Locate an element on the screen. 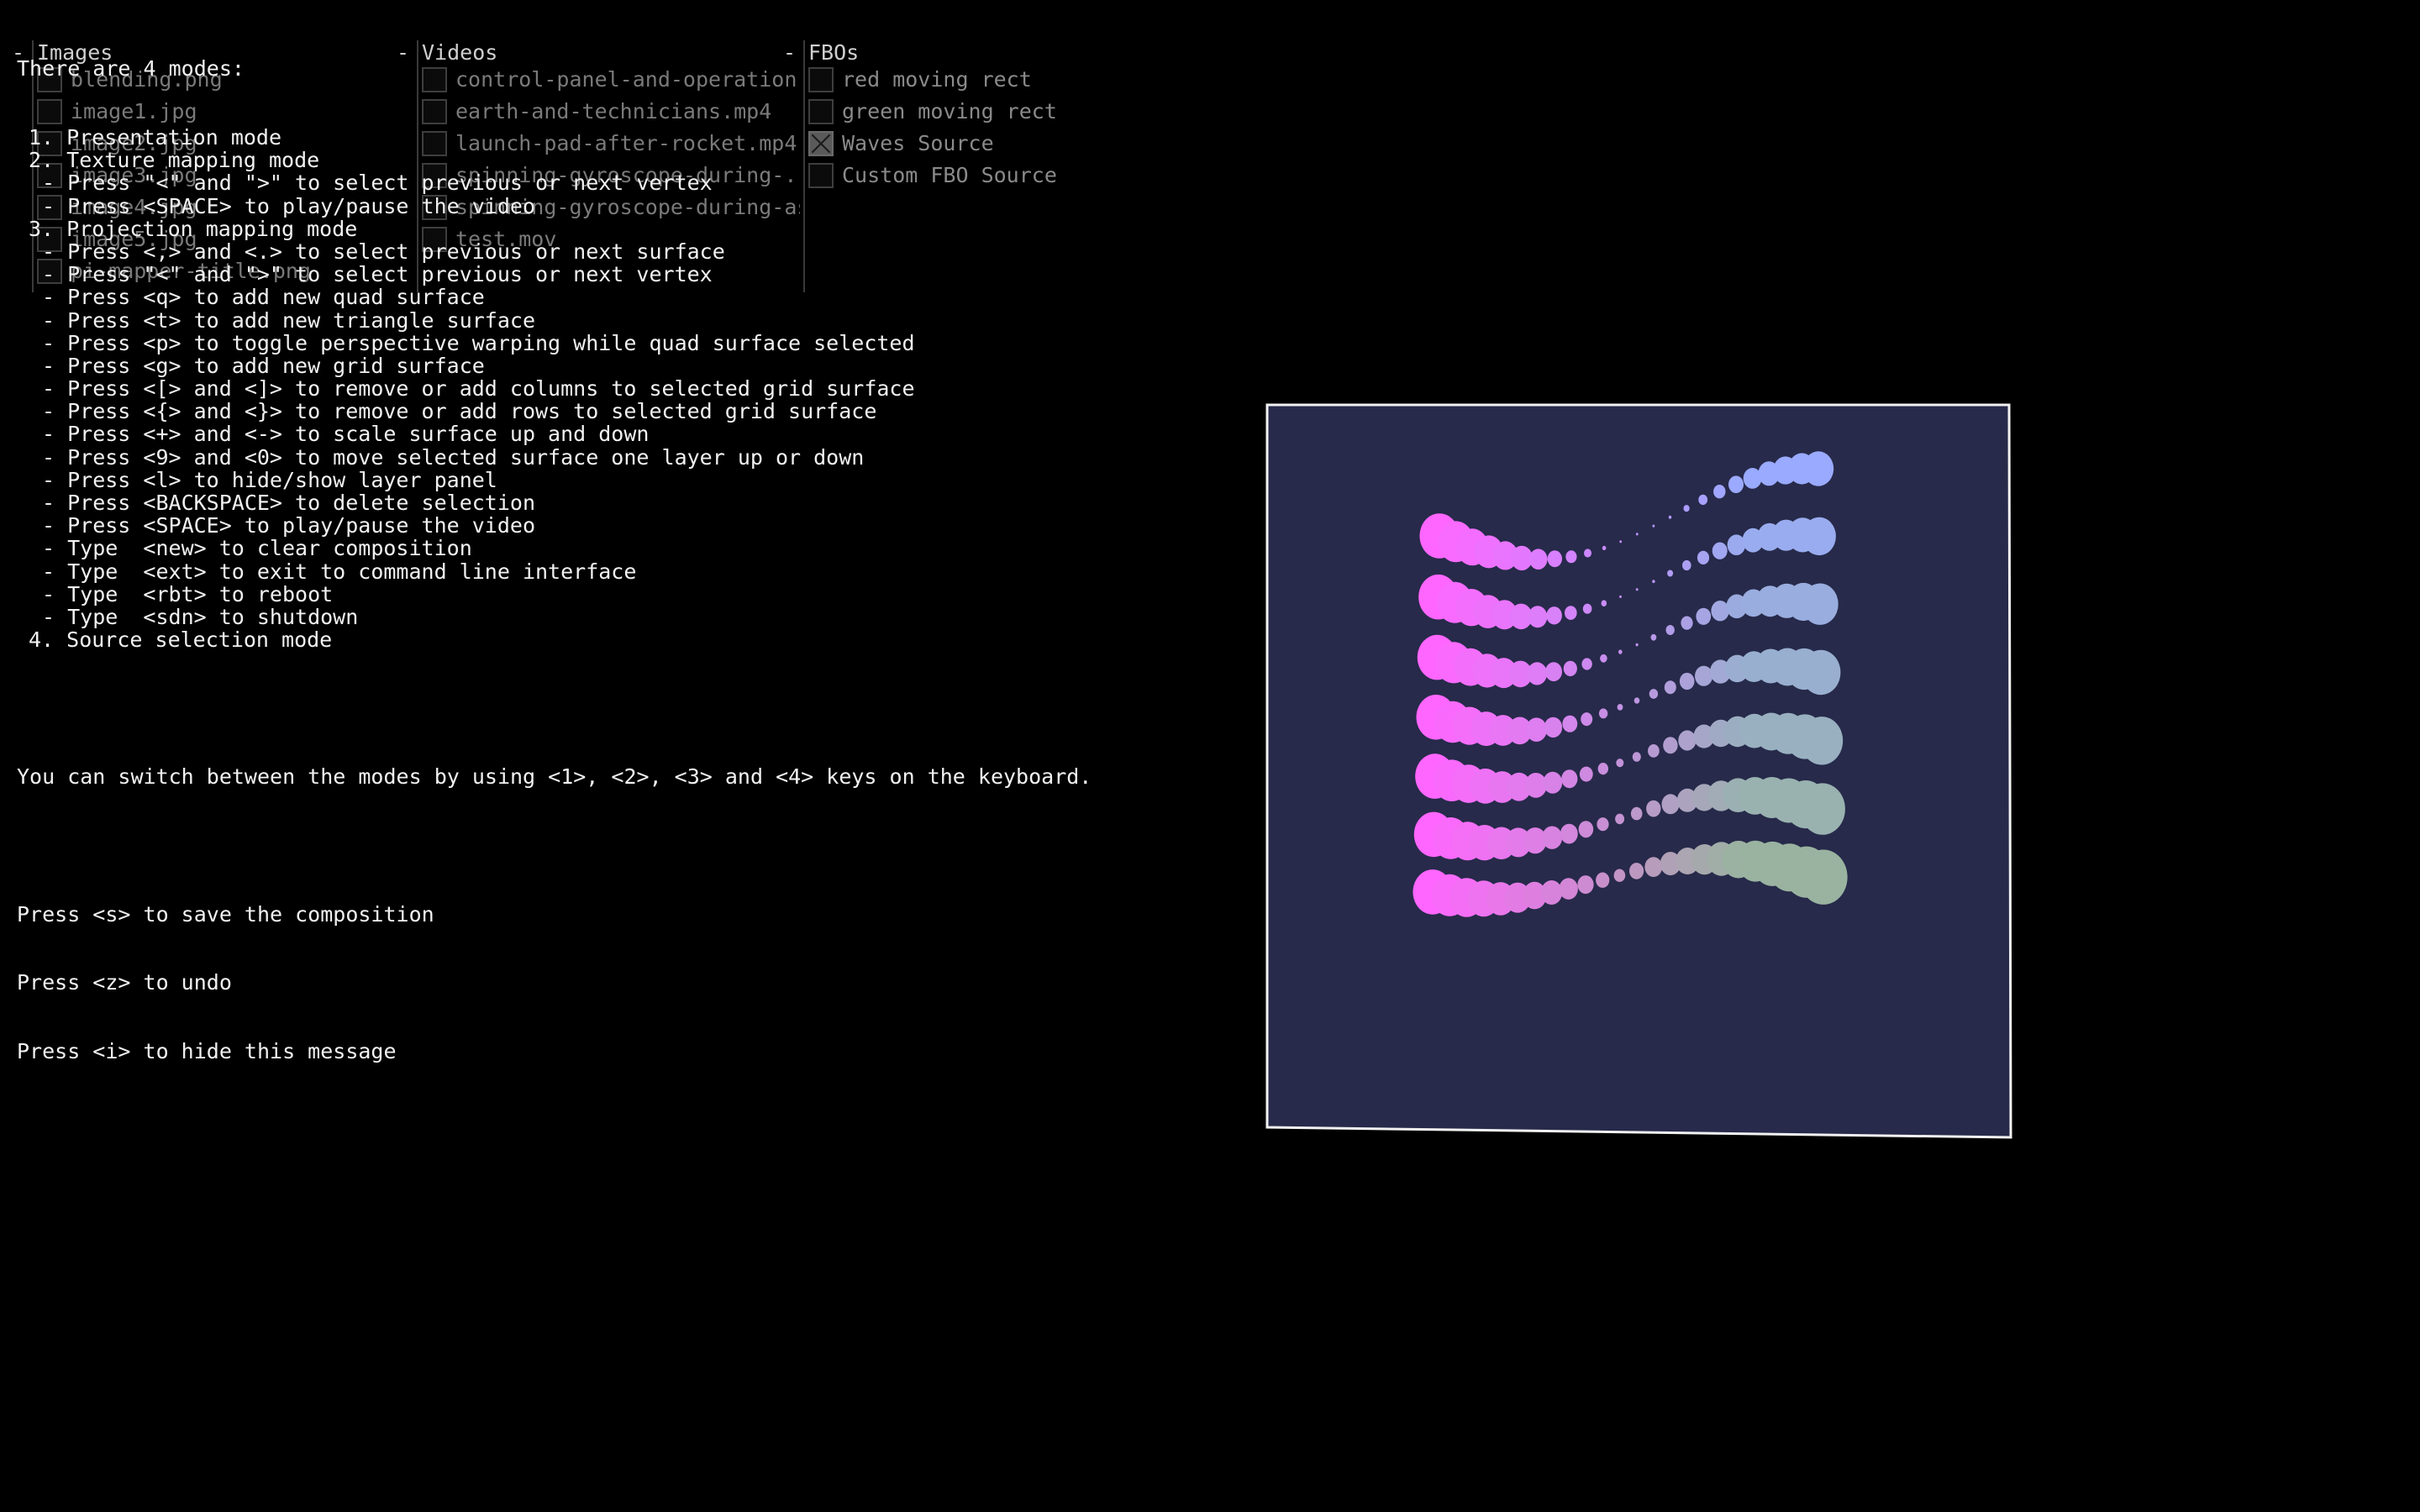 The image size is (2420, 1512). help-mode-item: - Type <rbt> to reboot is located at coordinates (188, 593).